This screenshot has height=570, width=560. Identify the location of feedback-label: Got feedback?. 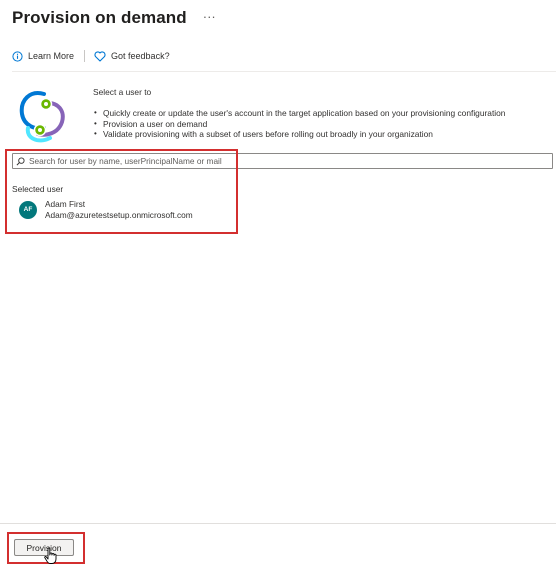
(140, 56).